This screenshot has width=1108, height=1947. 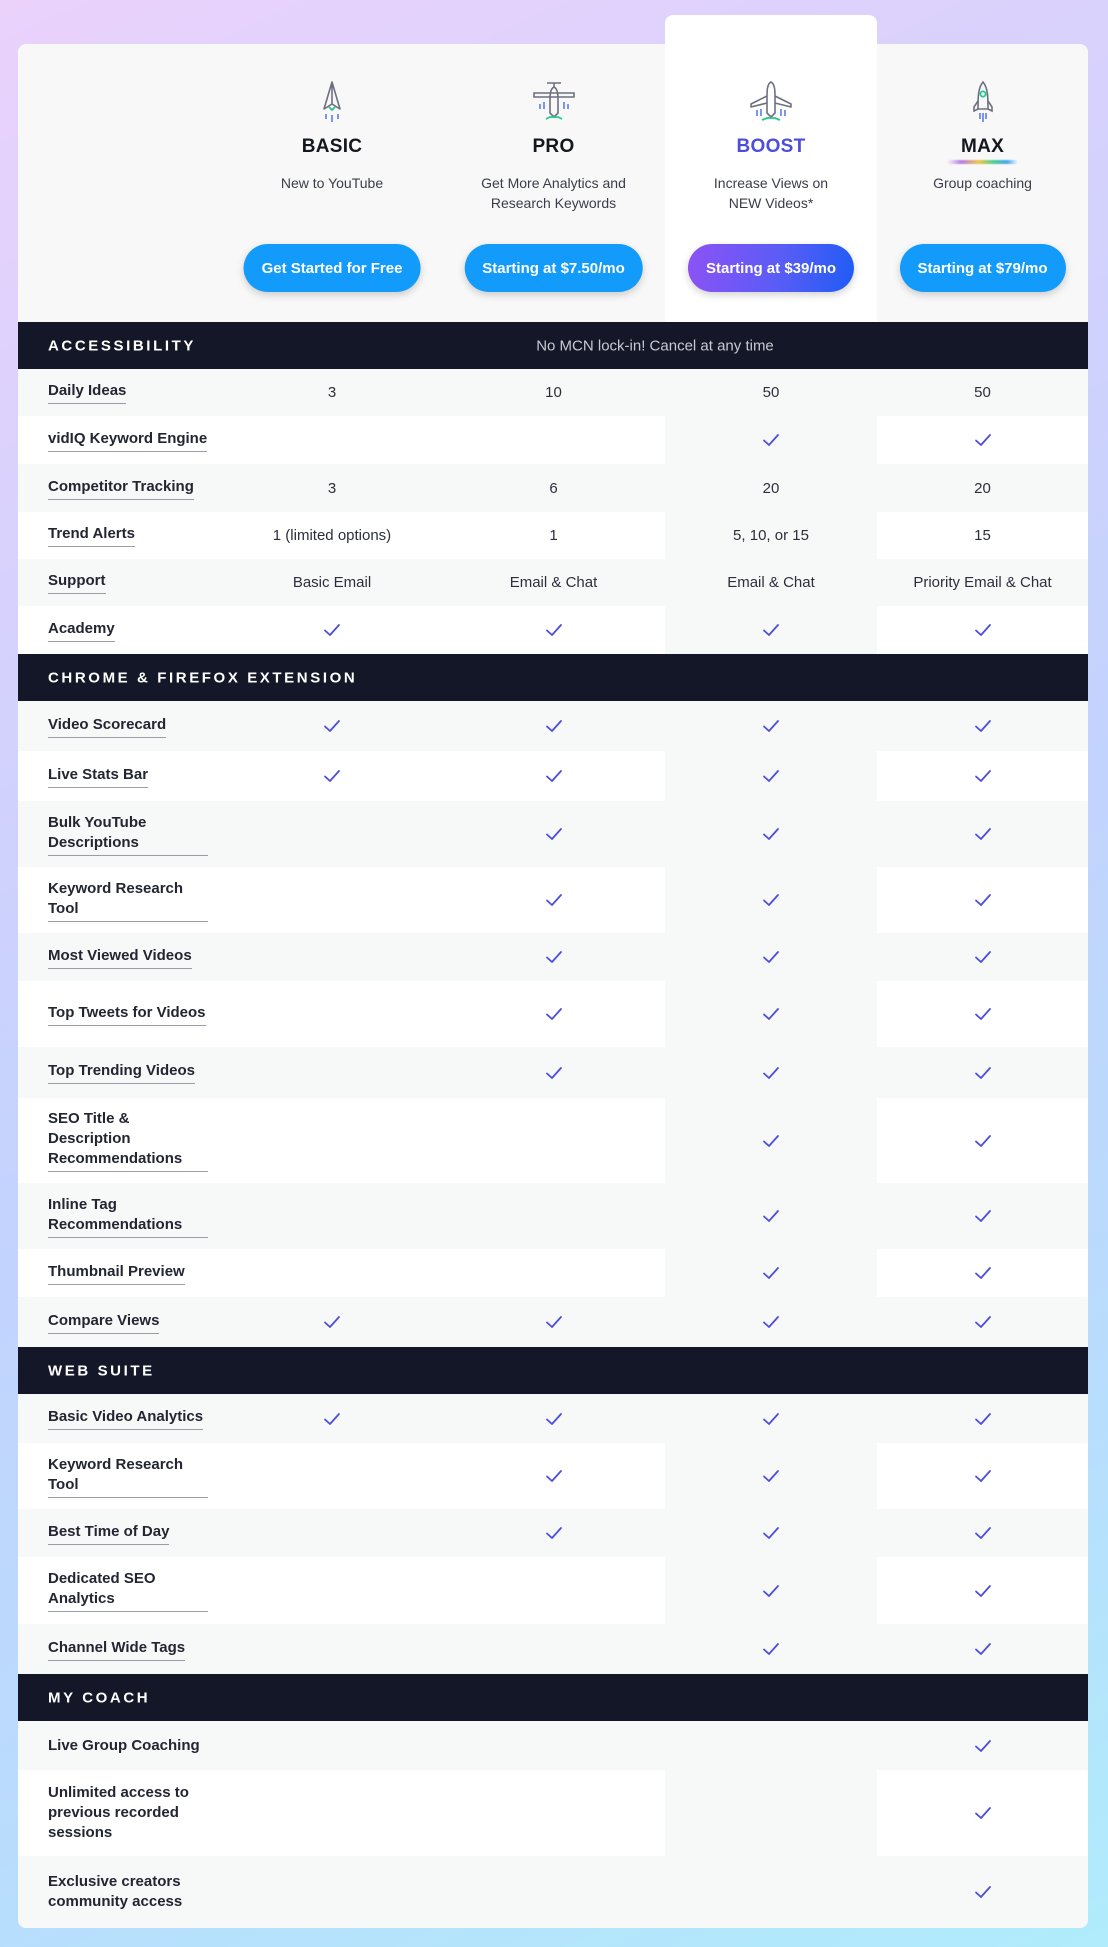 What do you see at coordinates (553, 1140) in the screenshot?
I see `feature-row: SEO Title & Description Recommendations` at bounding box center [553, 1140].